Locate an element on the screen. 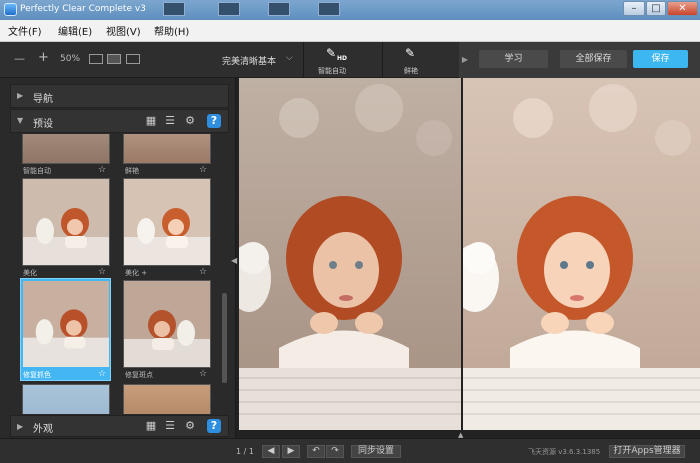 Image resolution: width=700 pixels, height=463 pixels. menu-bar: 文件(F) 编辑(E) 视图(V) 帮助(H) is located at coordinates (350, 31).